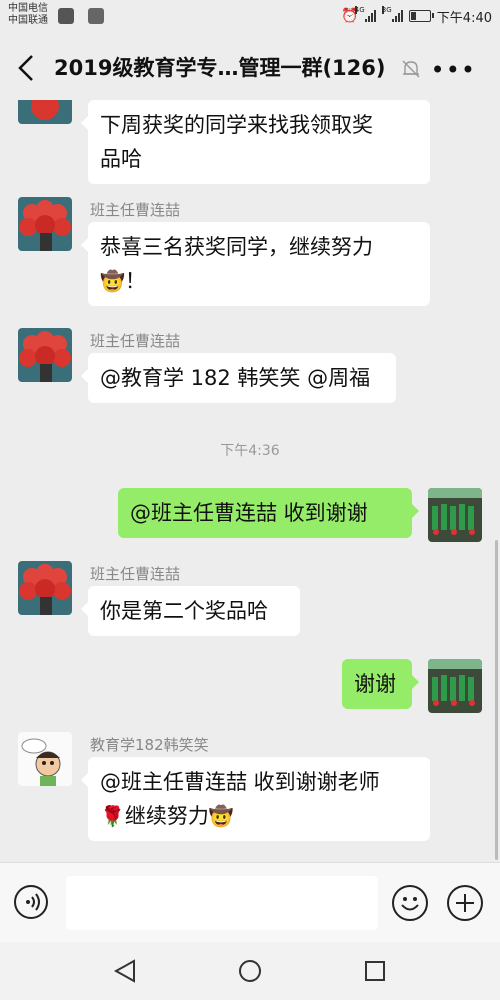 This screenshot has height=1000, width=500. What do you see at coordinates (220, 68) in the screenshot?
I see `chat-title: 2019级教育学专…管理一群(126)` at bounding box center [220, 68].